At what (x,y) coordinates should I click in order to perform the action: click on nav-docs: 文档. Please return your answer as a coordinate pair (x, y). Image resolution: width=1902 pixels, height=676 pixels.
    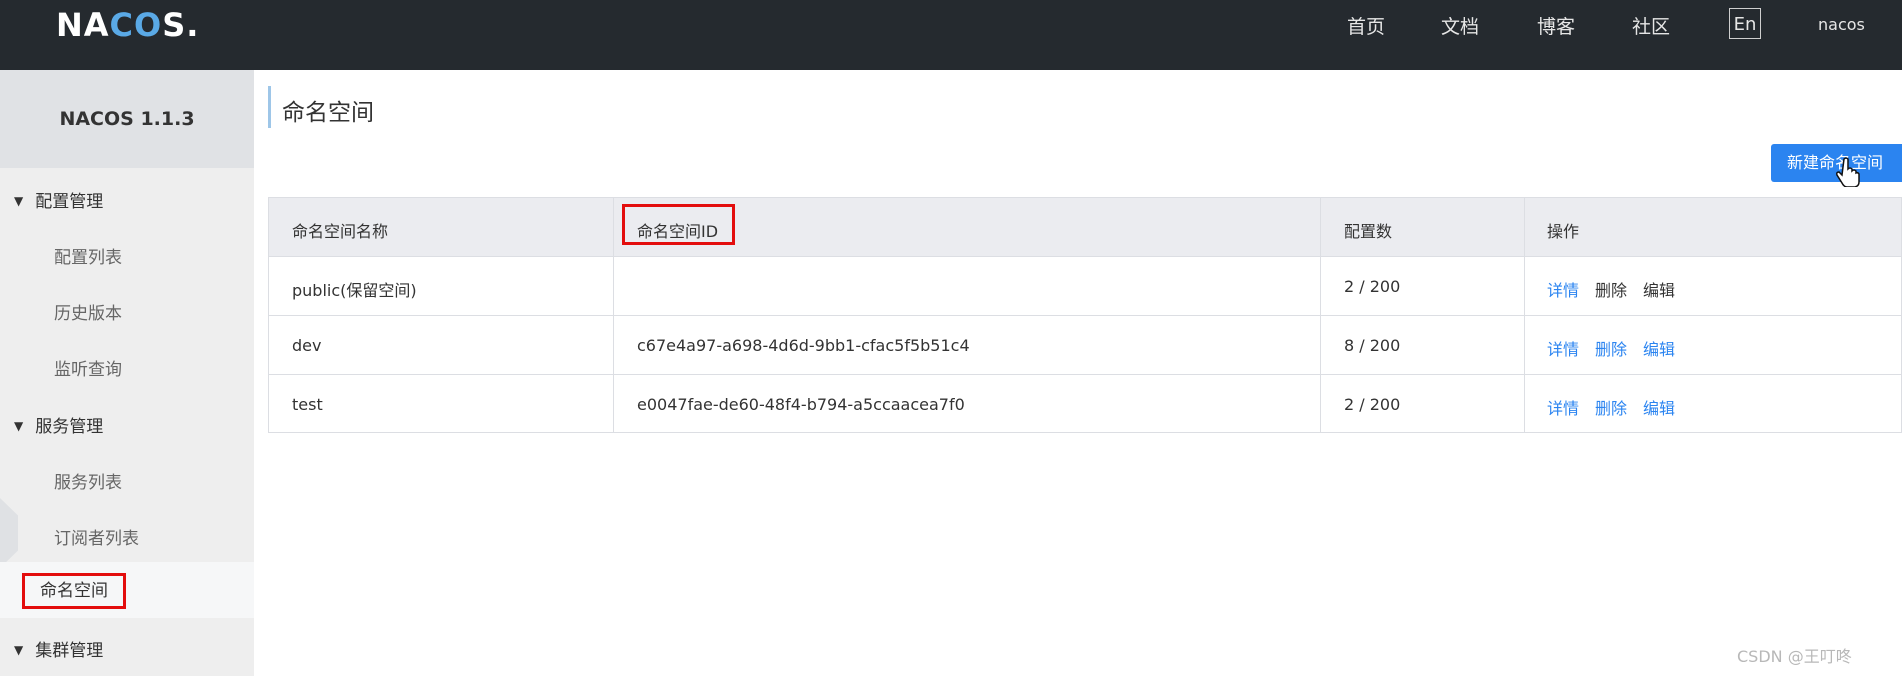
    Looking at the image, I should click on (1460, 25).